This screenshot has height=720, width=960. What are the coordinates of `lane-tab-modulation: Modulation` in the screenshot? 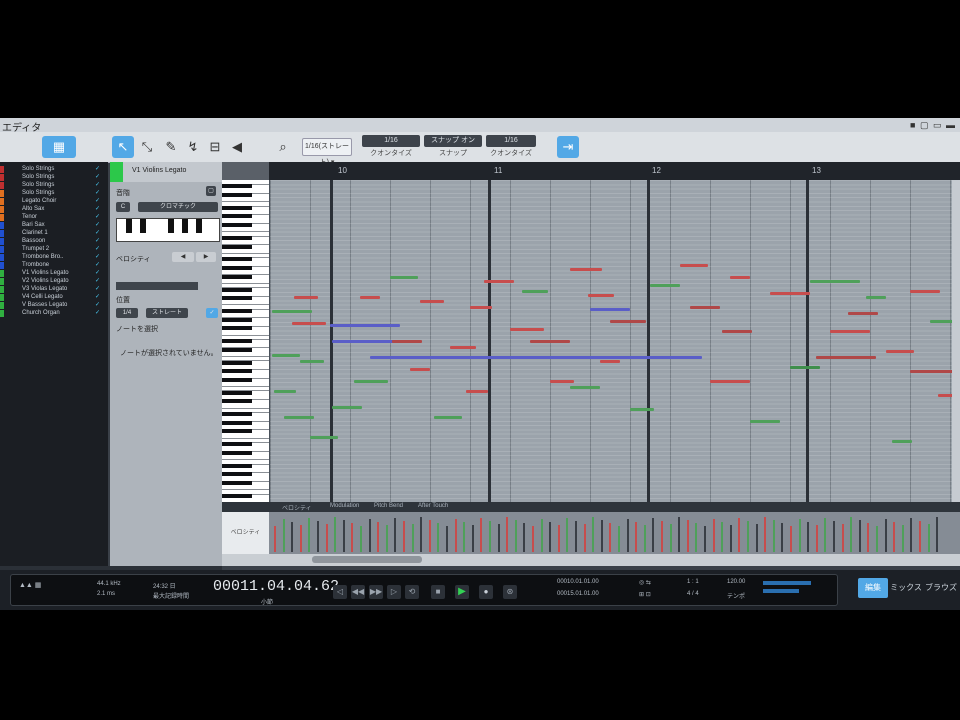 It's located at (344, 506).